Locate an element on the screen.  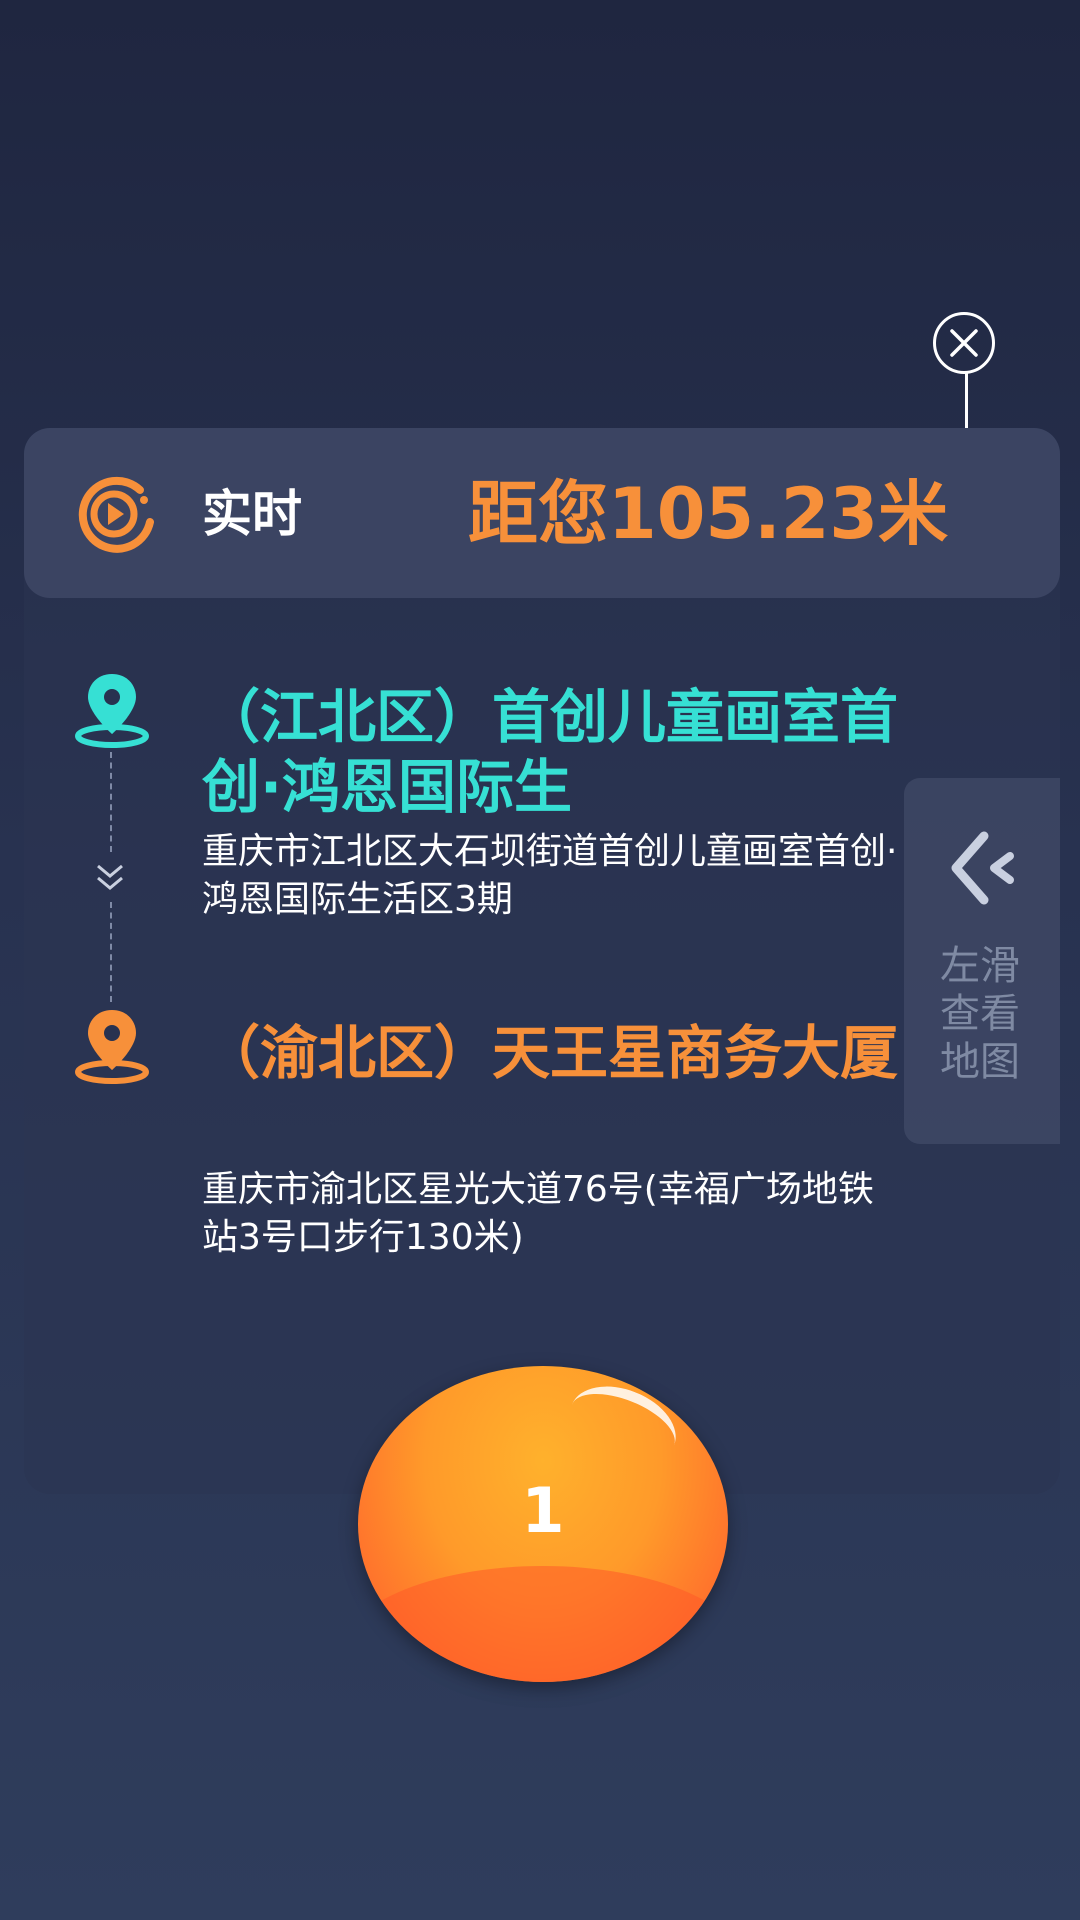
end-location-address: 重庆市渝北区星光大道76号(幸福广场地铁站3号口步行130米) is located at coordinates (538, 1213).